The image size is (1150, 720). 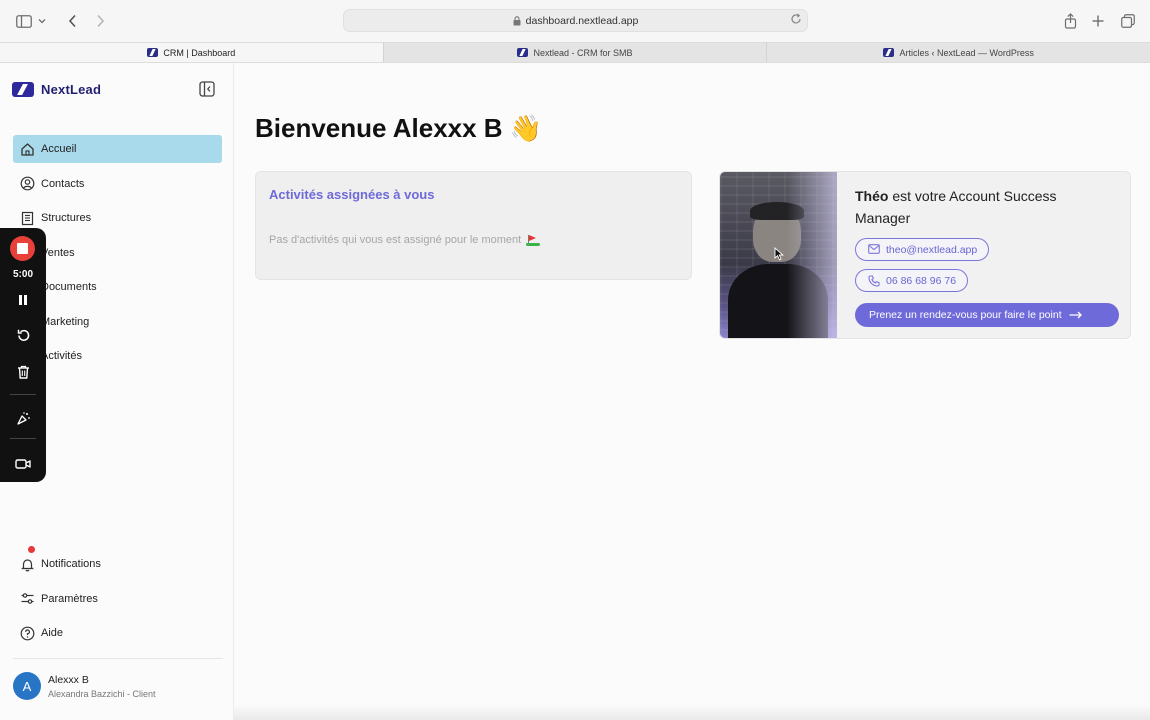 I want to click on sidebar-item-contacts: Contacts, so click(x=117, y=184).